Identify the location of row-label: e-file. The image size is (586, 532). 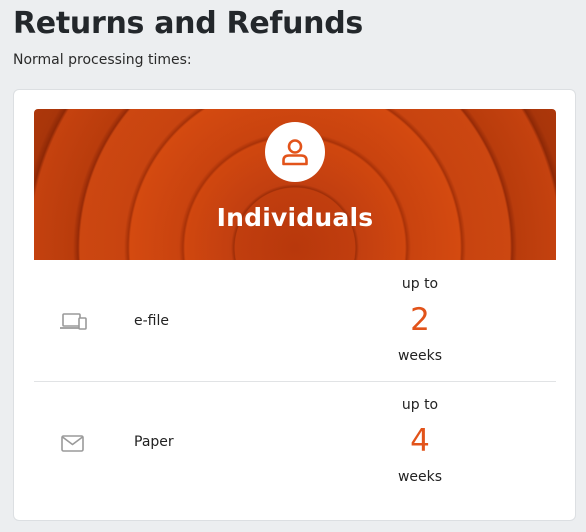
(151, 321).